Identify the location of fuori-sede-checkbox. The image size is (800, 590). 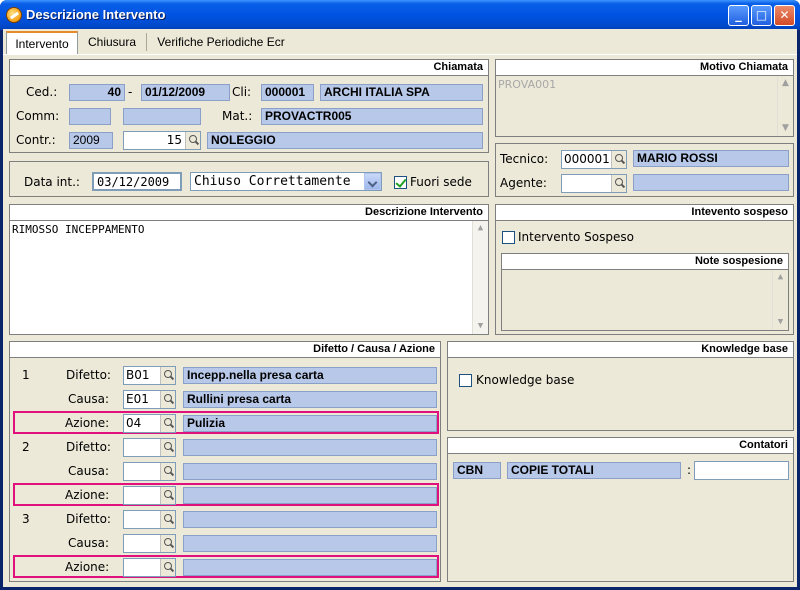
(400, 182).